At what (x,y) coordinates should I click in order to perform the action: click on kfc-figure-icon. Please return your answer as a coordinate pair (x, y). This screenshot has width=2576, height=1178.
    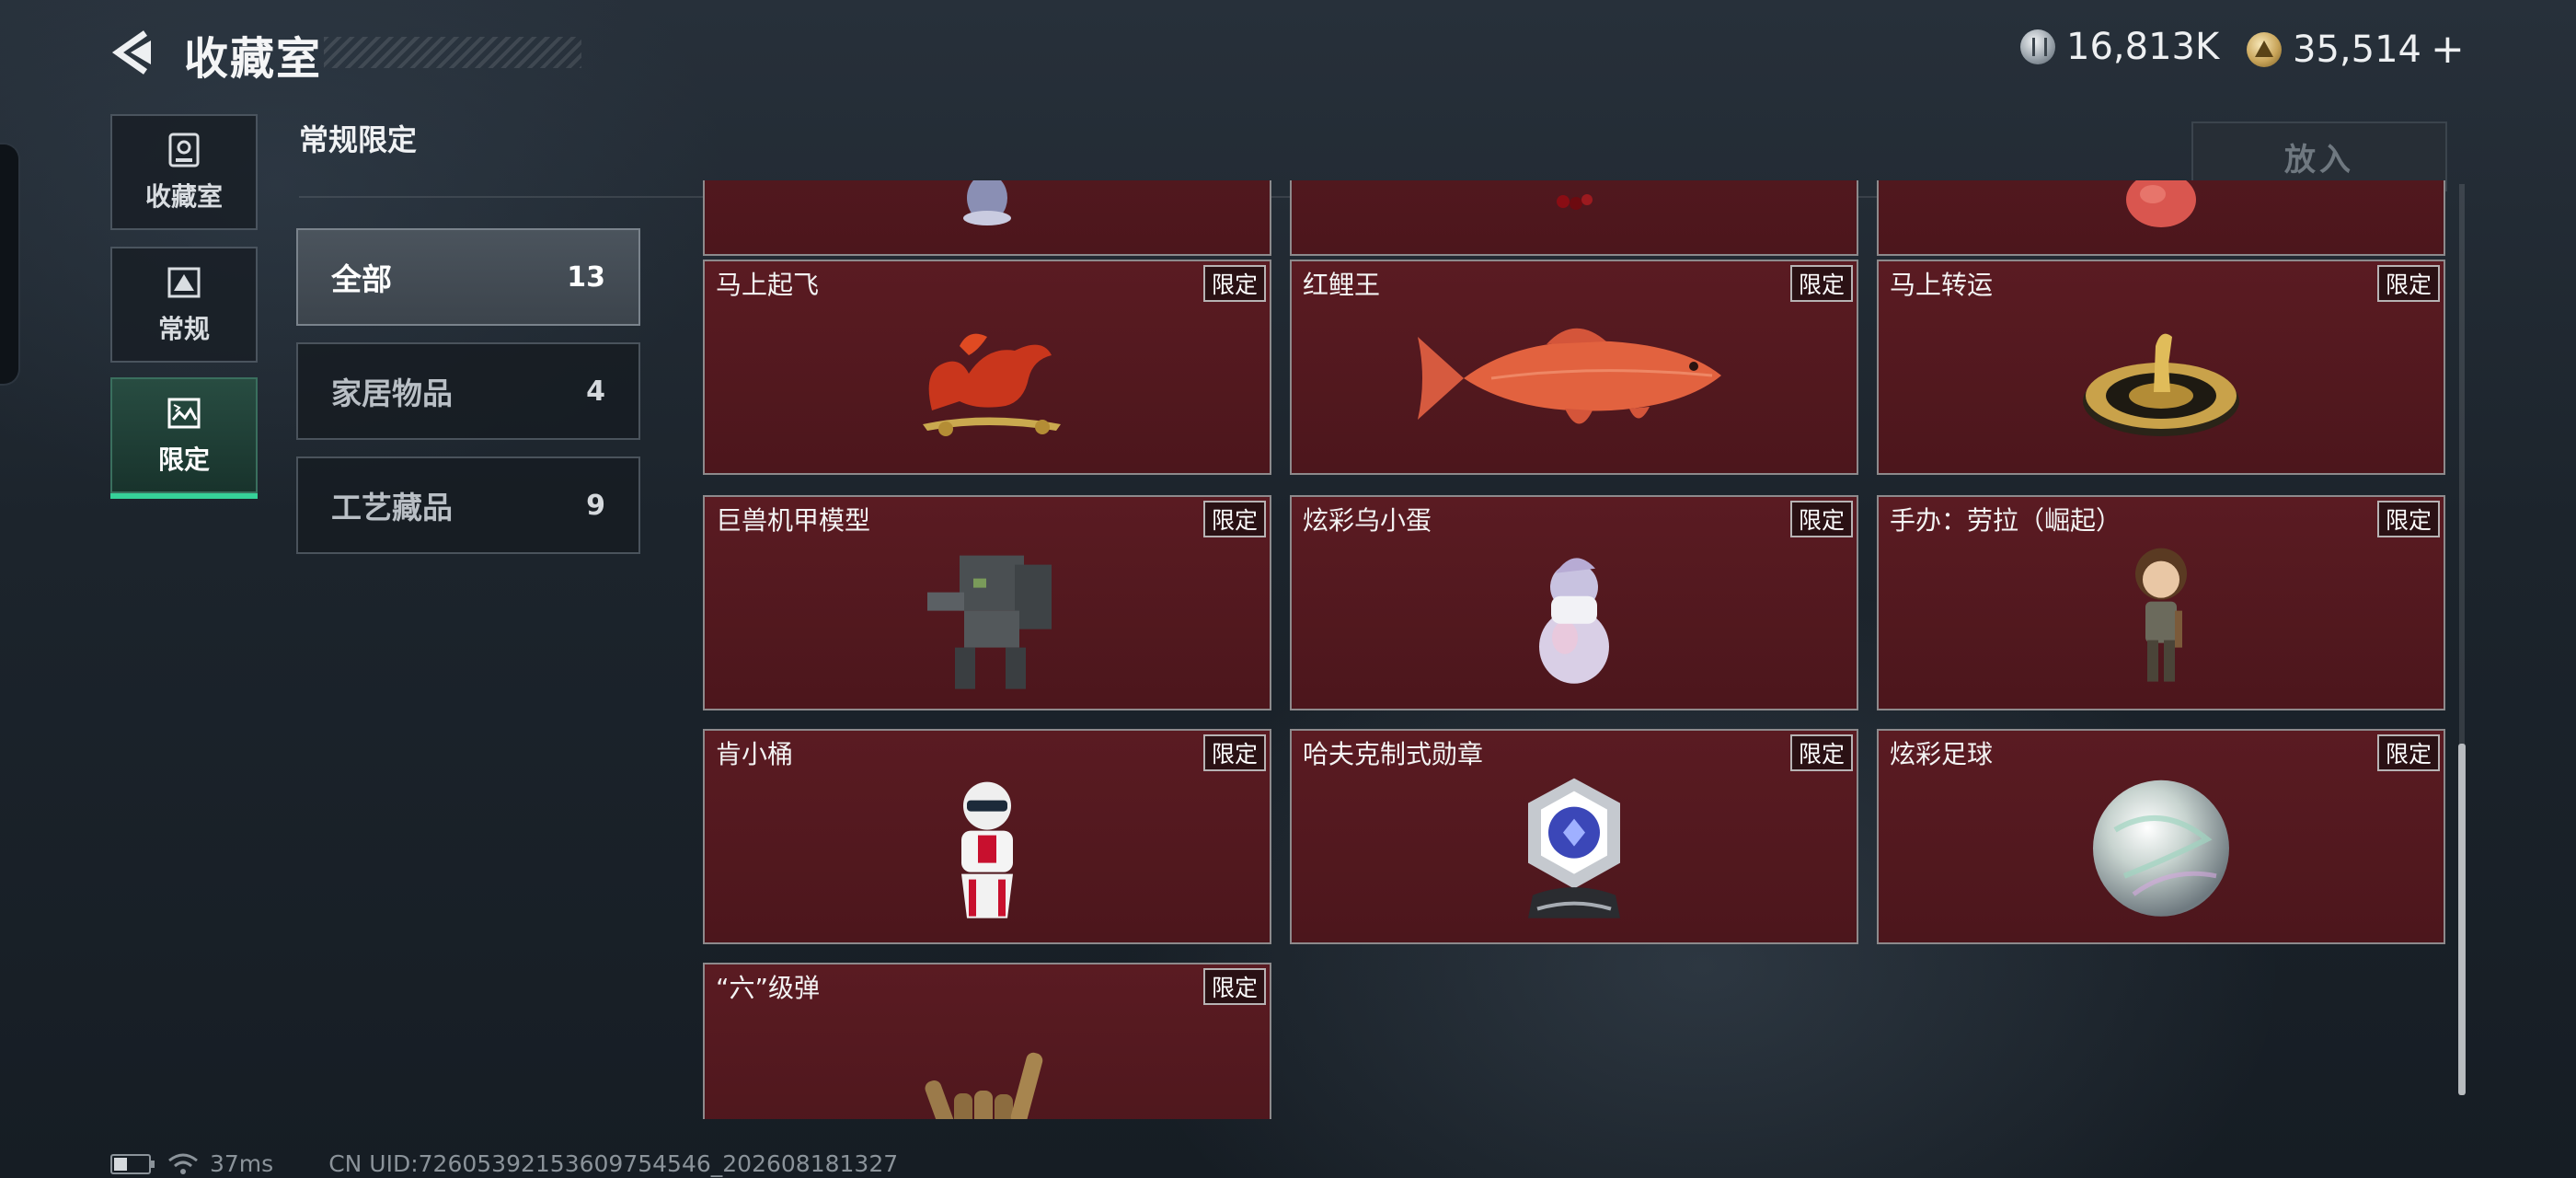
    Looking at the image, I should click on (987, 849).